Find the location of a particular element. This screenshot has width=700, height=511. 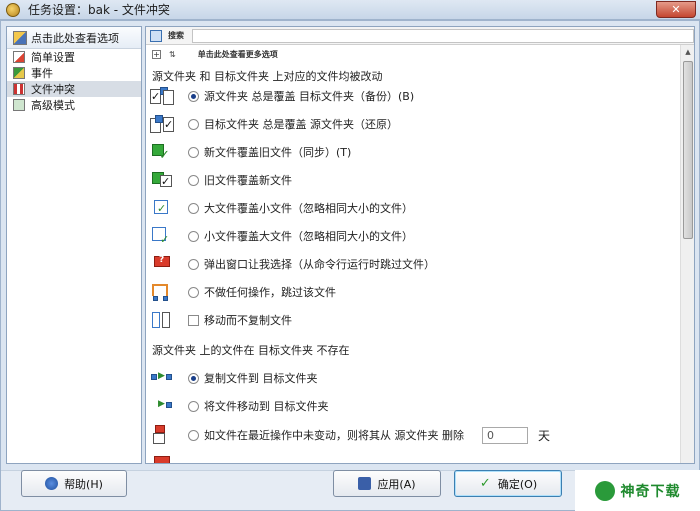

sidebar-item-label: 高级模式 is located at coordinates (53, 105).